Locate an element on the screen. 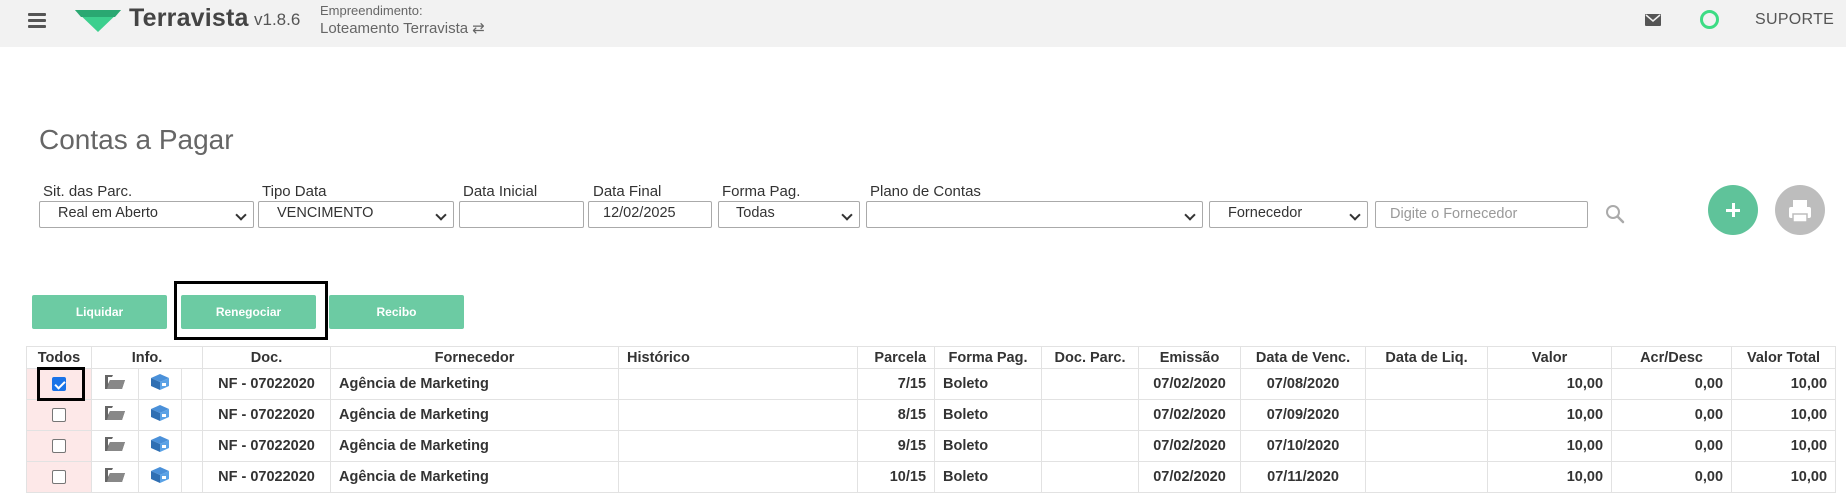 Image resolution: width=1846 pixels, height=493 pixels. empreendimento-switcher: Loteamento Terravista ⇄ is located at coordinates (402, 28).